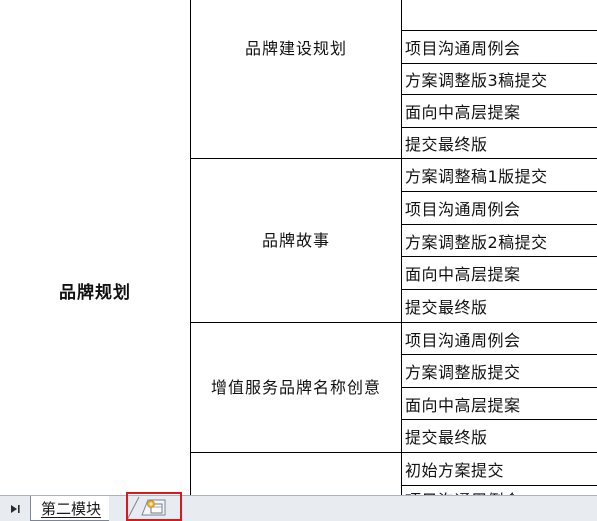  What do you see at coordinates (476, 242) in the screenshot?
I see `task-label: 方案调整版2稿提交` at bounding box center [476, 242].